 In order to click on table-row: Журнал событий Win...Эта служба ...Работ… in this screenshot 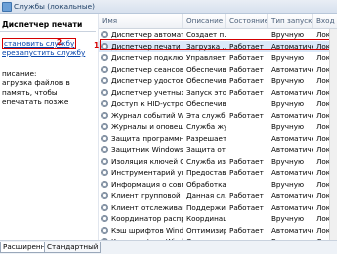, I will do `click(218, 116)`.